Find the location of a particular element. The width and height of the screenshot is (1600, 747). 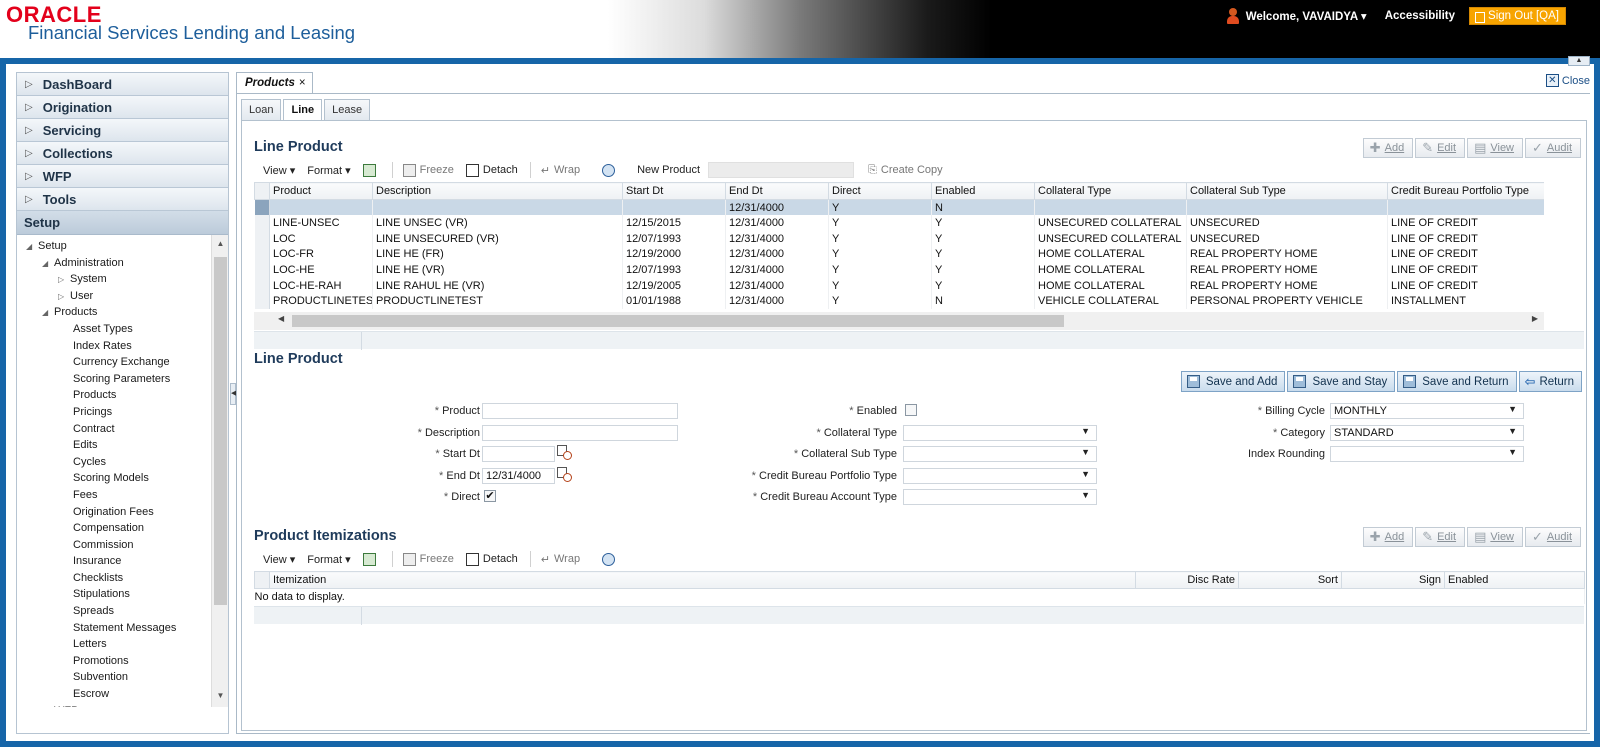

close-link: ✕ Close is located at coordinates (1567, 80).